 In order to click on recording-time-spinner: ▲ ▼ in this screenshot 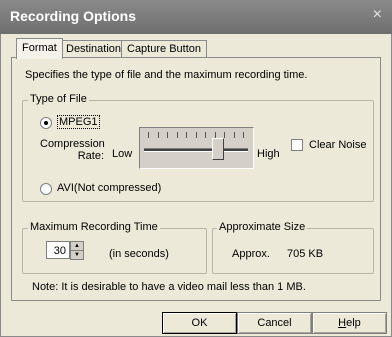, I will do `click(77, 250)`.